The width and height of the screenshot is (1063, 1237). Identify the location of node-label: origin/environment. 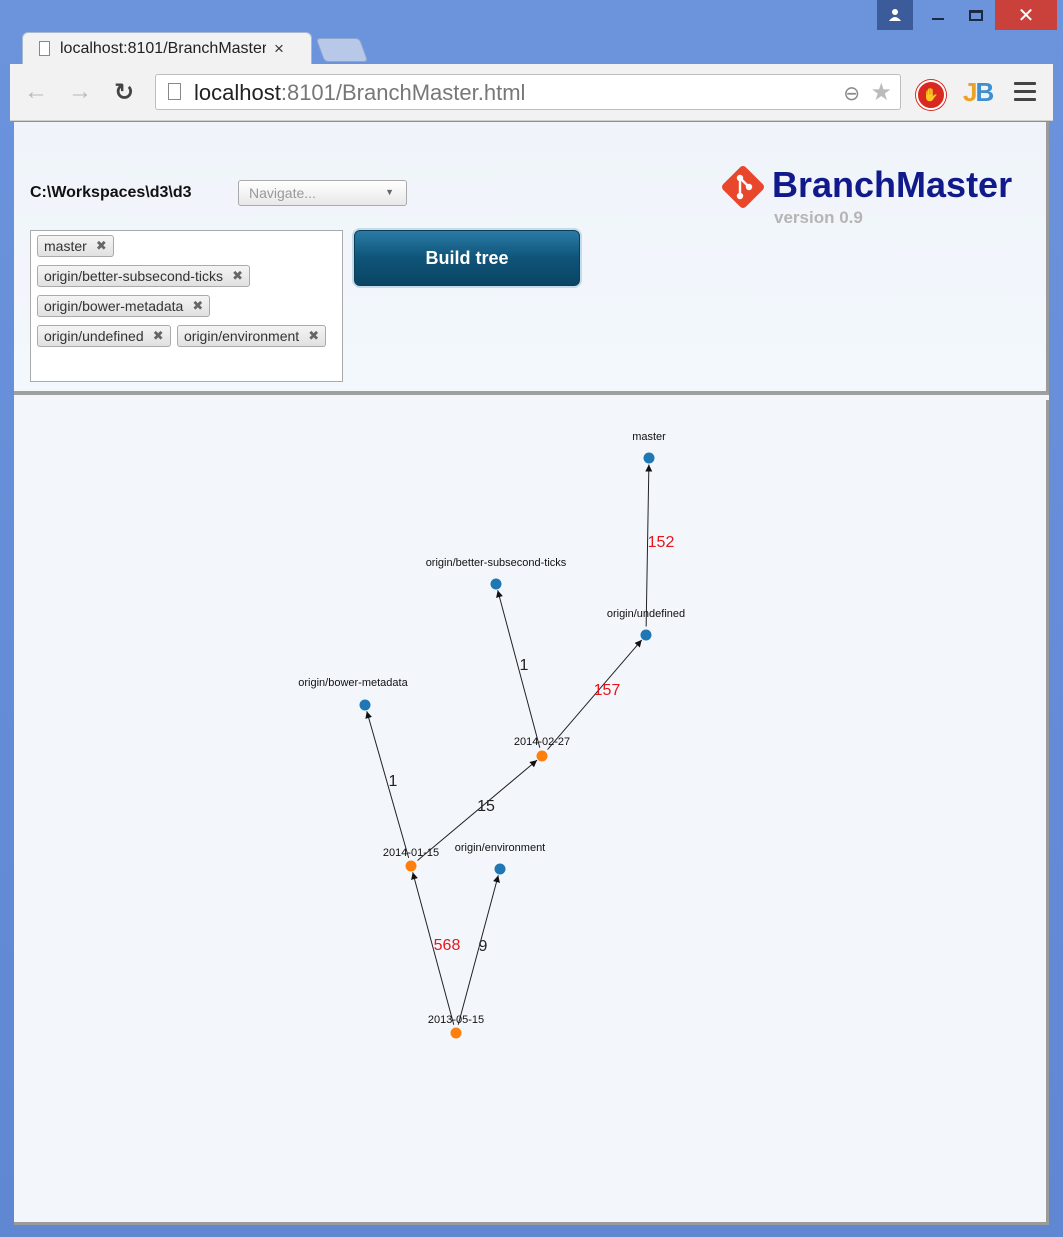
(500, 848).